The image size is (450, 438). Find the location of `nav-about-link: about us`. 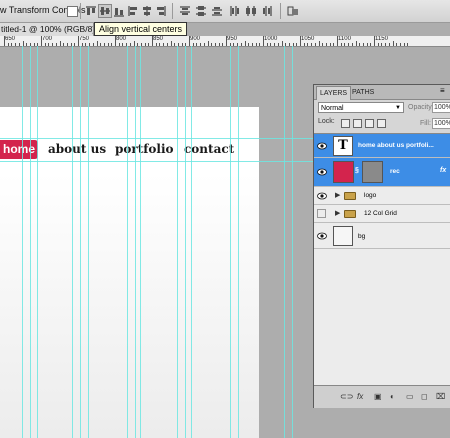

nav-about-link: about us is located at coordinates (77, 149).